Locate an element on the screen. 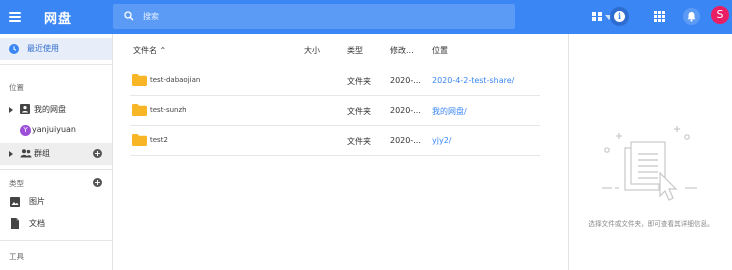 The image size is (732, 270). sidebar-item-label: 文档 is located at coordinates (37, 223).